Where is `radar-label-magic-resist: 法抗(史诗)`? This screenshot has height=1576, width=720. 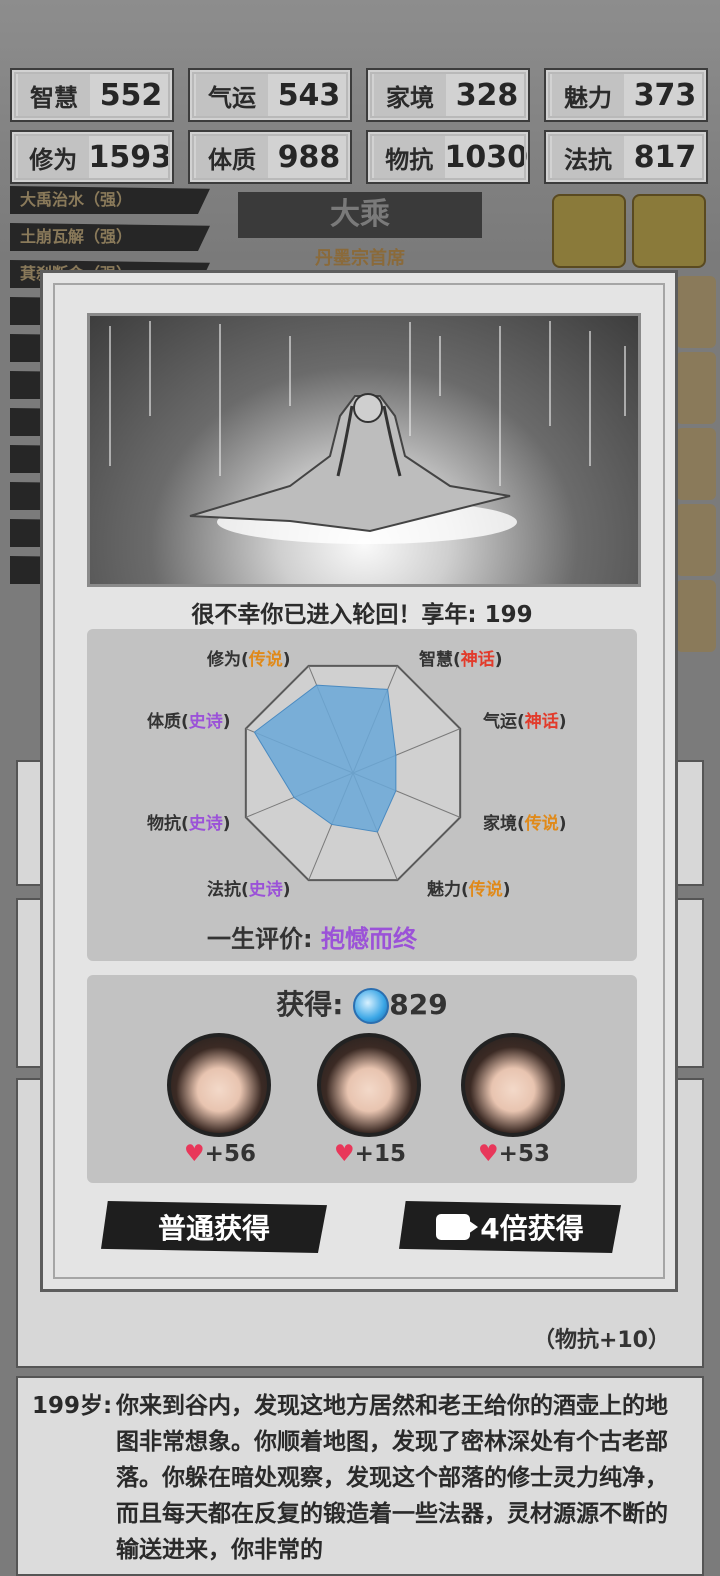
radar-label-magic-resist: 法抗(史诗) is located at coordinates (249, 890).